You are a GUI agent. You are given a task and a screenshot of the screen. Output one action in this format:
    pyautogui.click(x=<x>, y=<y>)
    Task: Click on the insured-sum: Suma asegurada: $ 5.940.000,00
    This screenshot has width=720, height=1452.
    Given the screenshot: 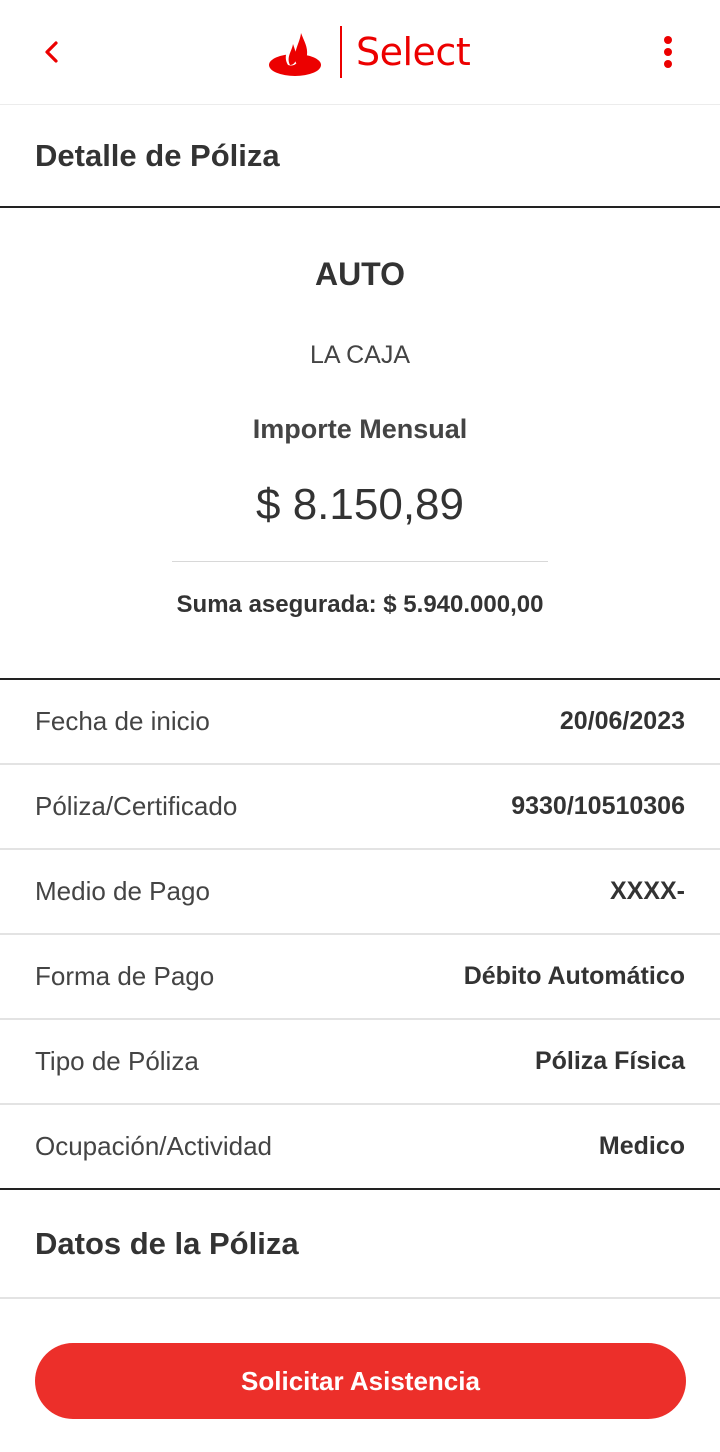 What is the action you would take?
    pyautogui.click(x=360, y=604)
    